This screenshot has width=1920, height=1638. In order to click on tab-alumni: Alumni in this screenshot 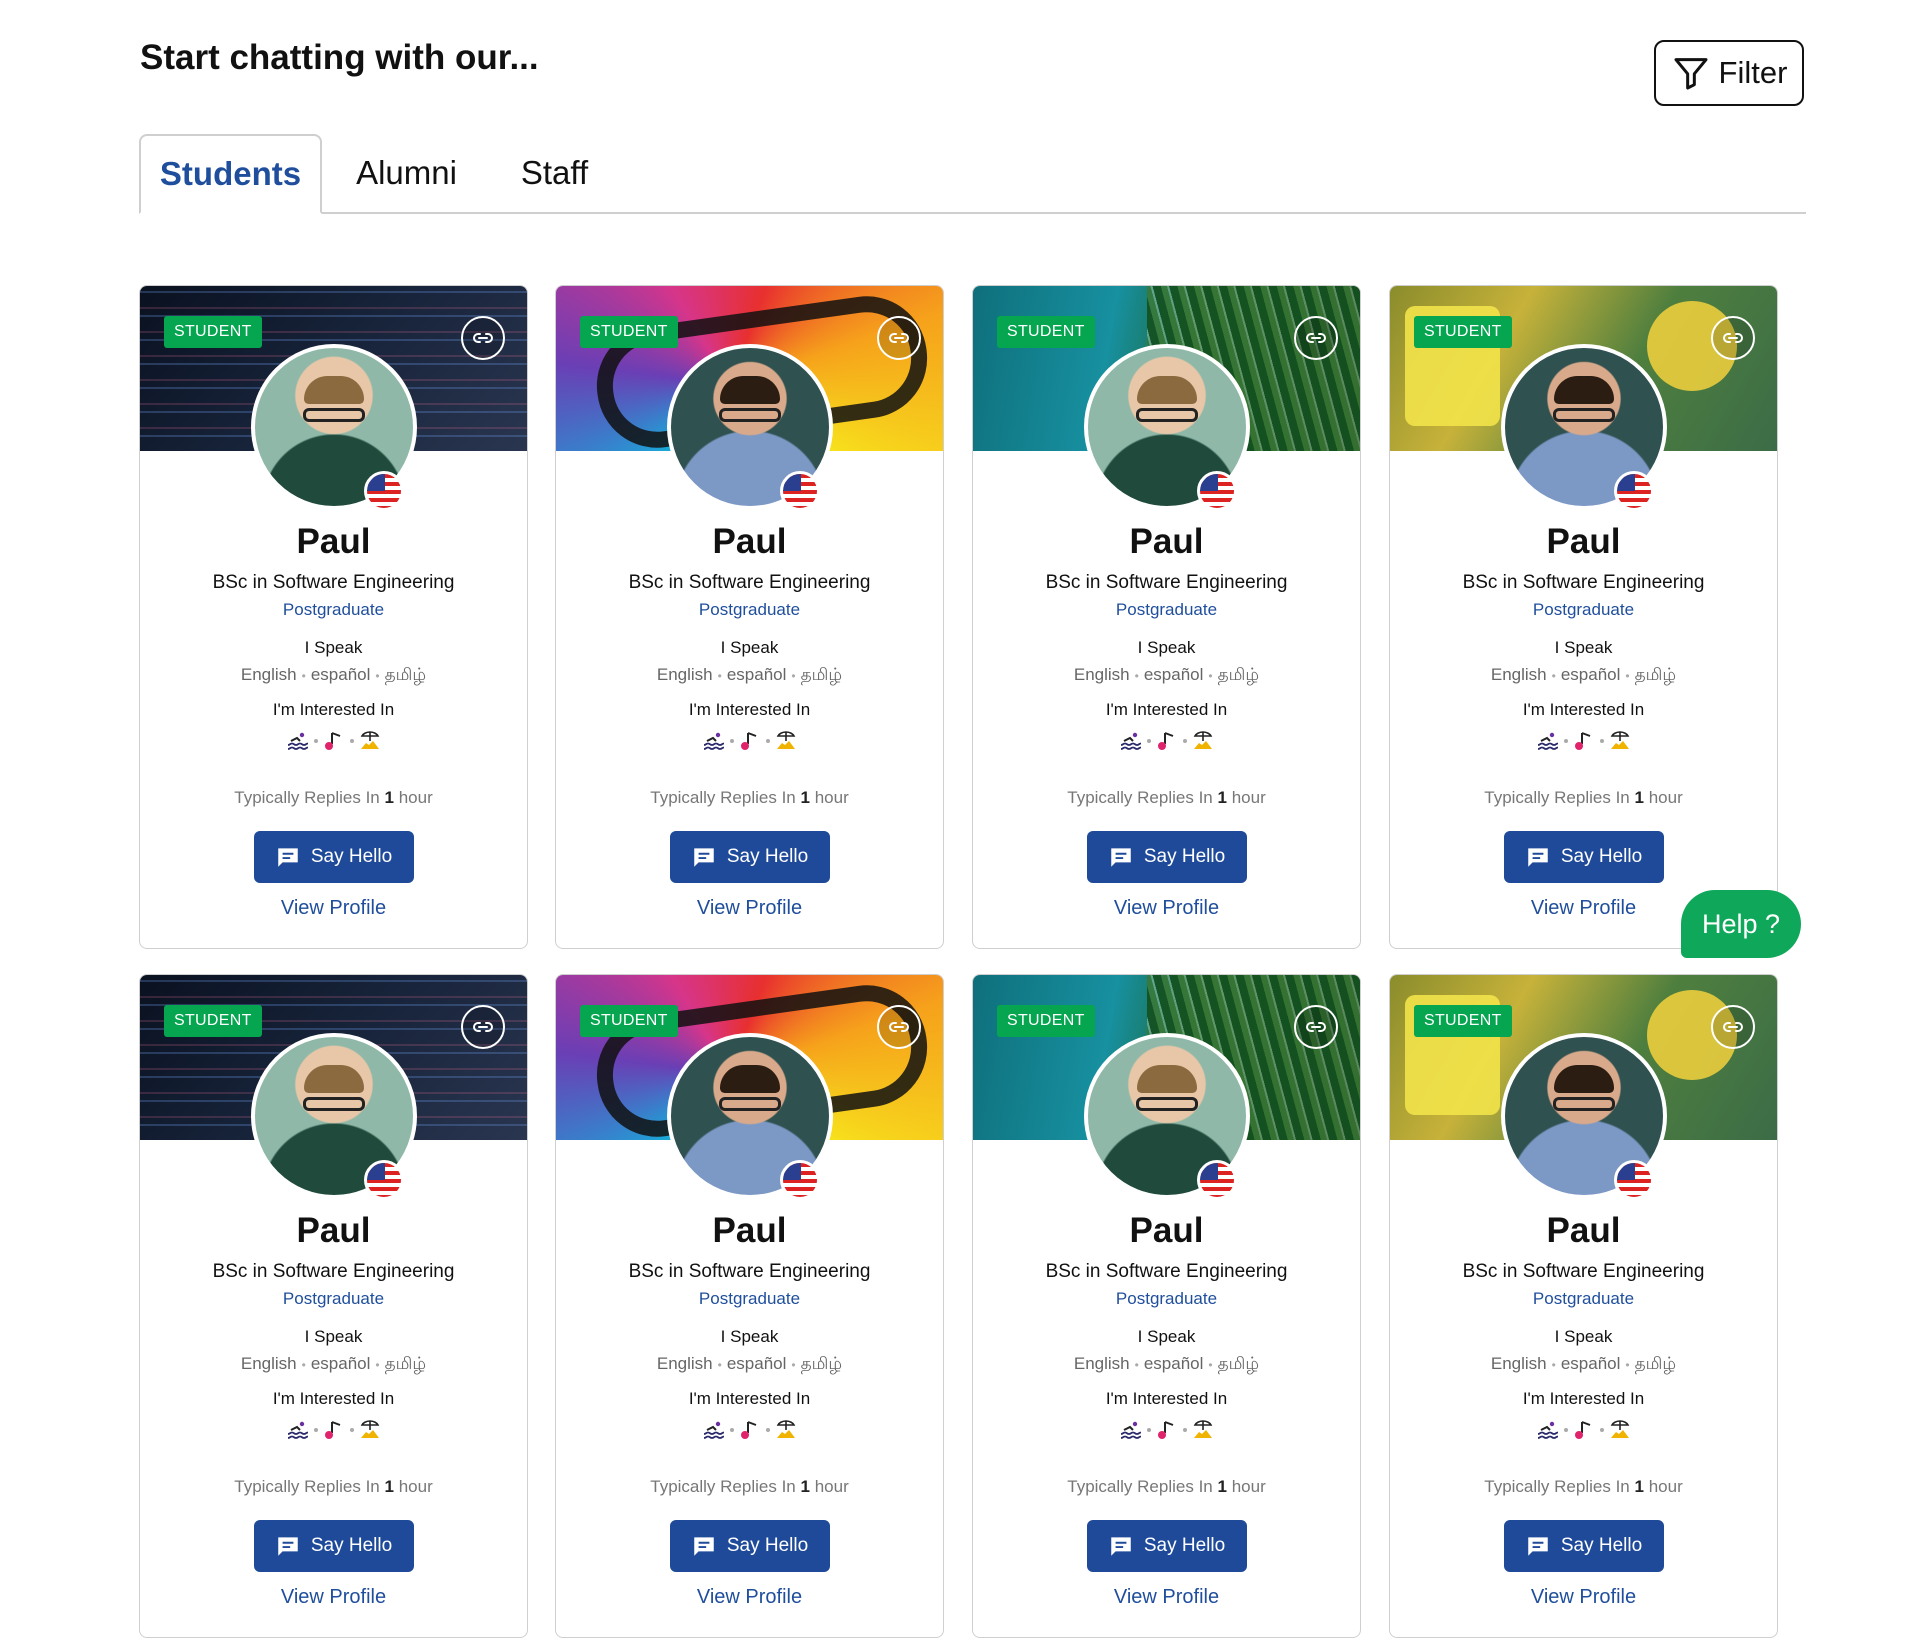, I will do `click(406, 173)`.